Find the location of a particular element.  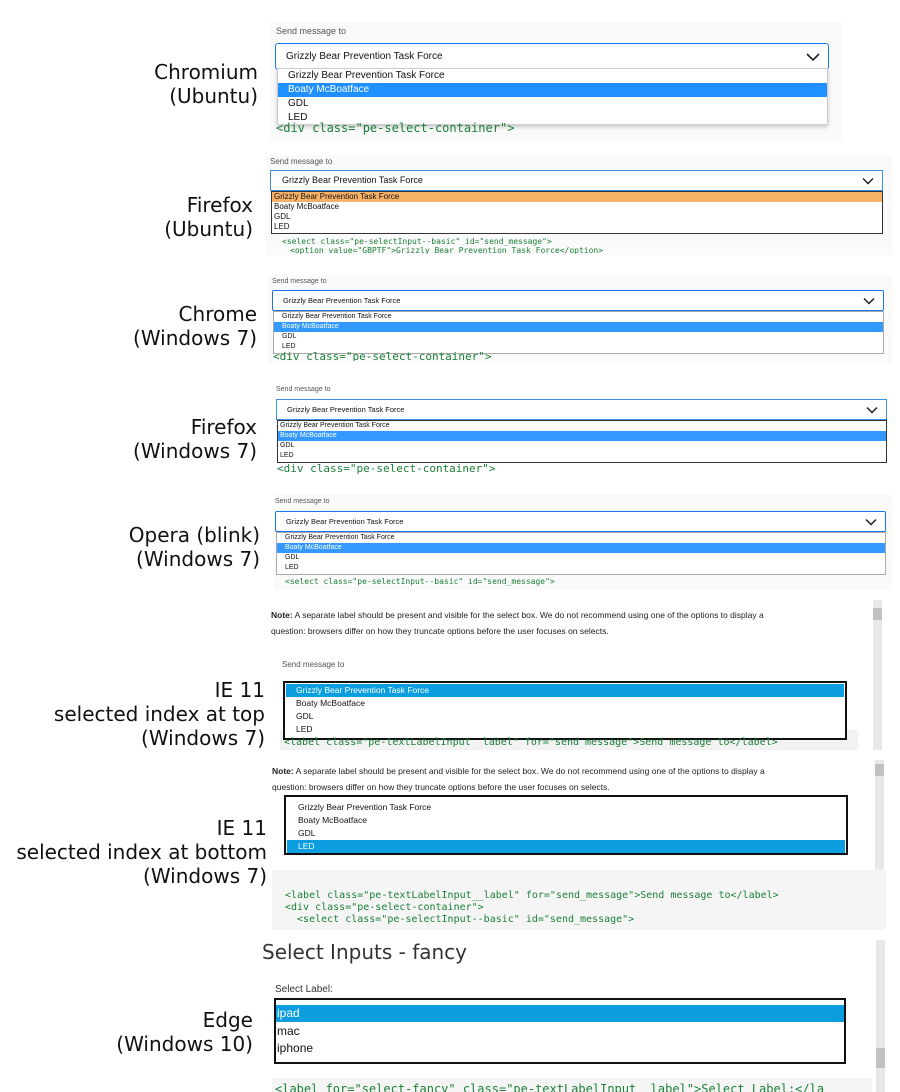

browser-label-edge-win10: Edge (Windows 10) is located at coordinates (176, 1032).